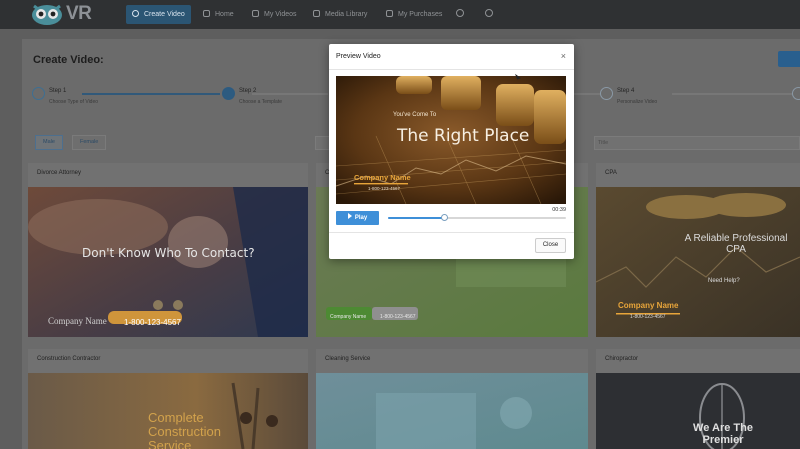 Image resolution: width=800 pixels, height=449 pixels. I want to click on check-icon, so click(38, 93).